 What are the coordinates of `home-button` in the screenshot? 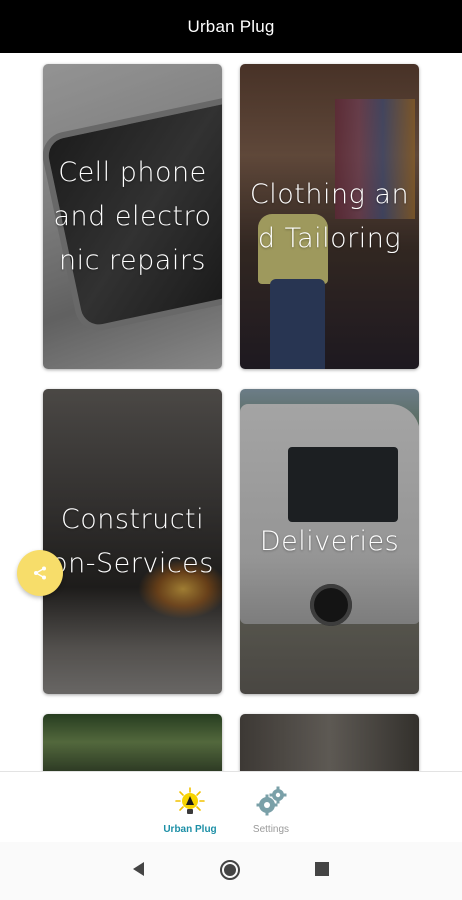 It's located at (230, 872).